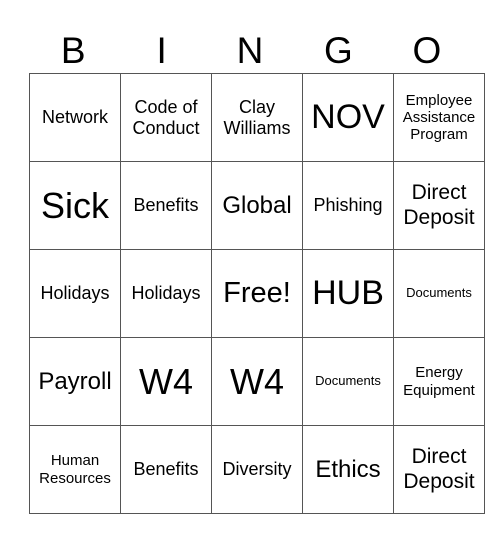 The image size is (500, 544). Describe the element at coordinates (338, 50) in the screenshot. I see `header-letter-g: G` at that location.